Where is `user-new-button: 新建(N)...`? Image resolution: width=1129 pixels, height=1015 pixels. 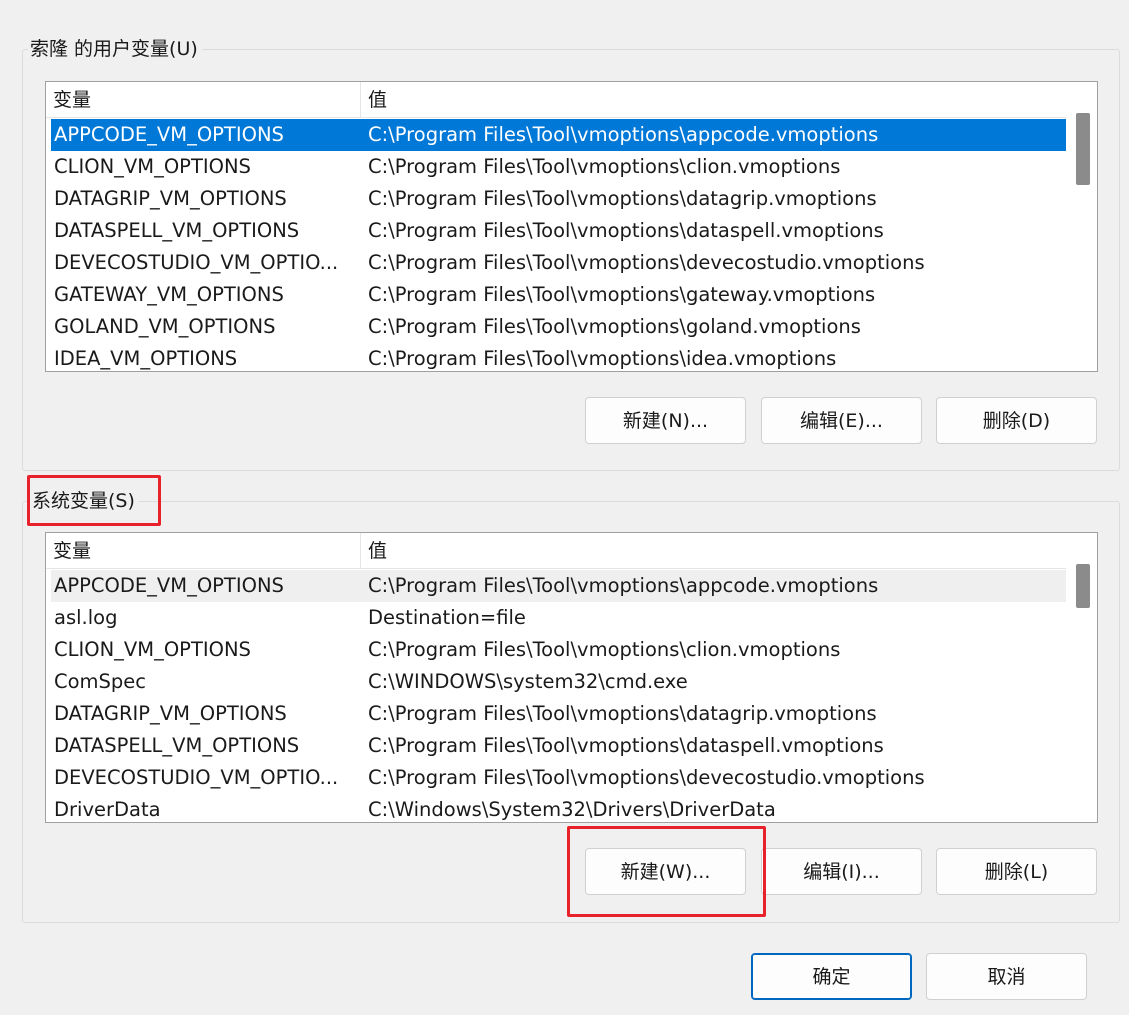 user-new-button: 新建(N)... is located at coordinates (665, 420).